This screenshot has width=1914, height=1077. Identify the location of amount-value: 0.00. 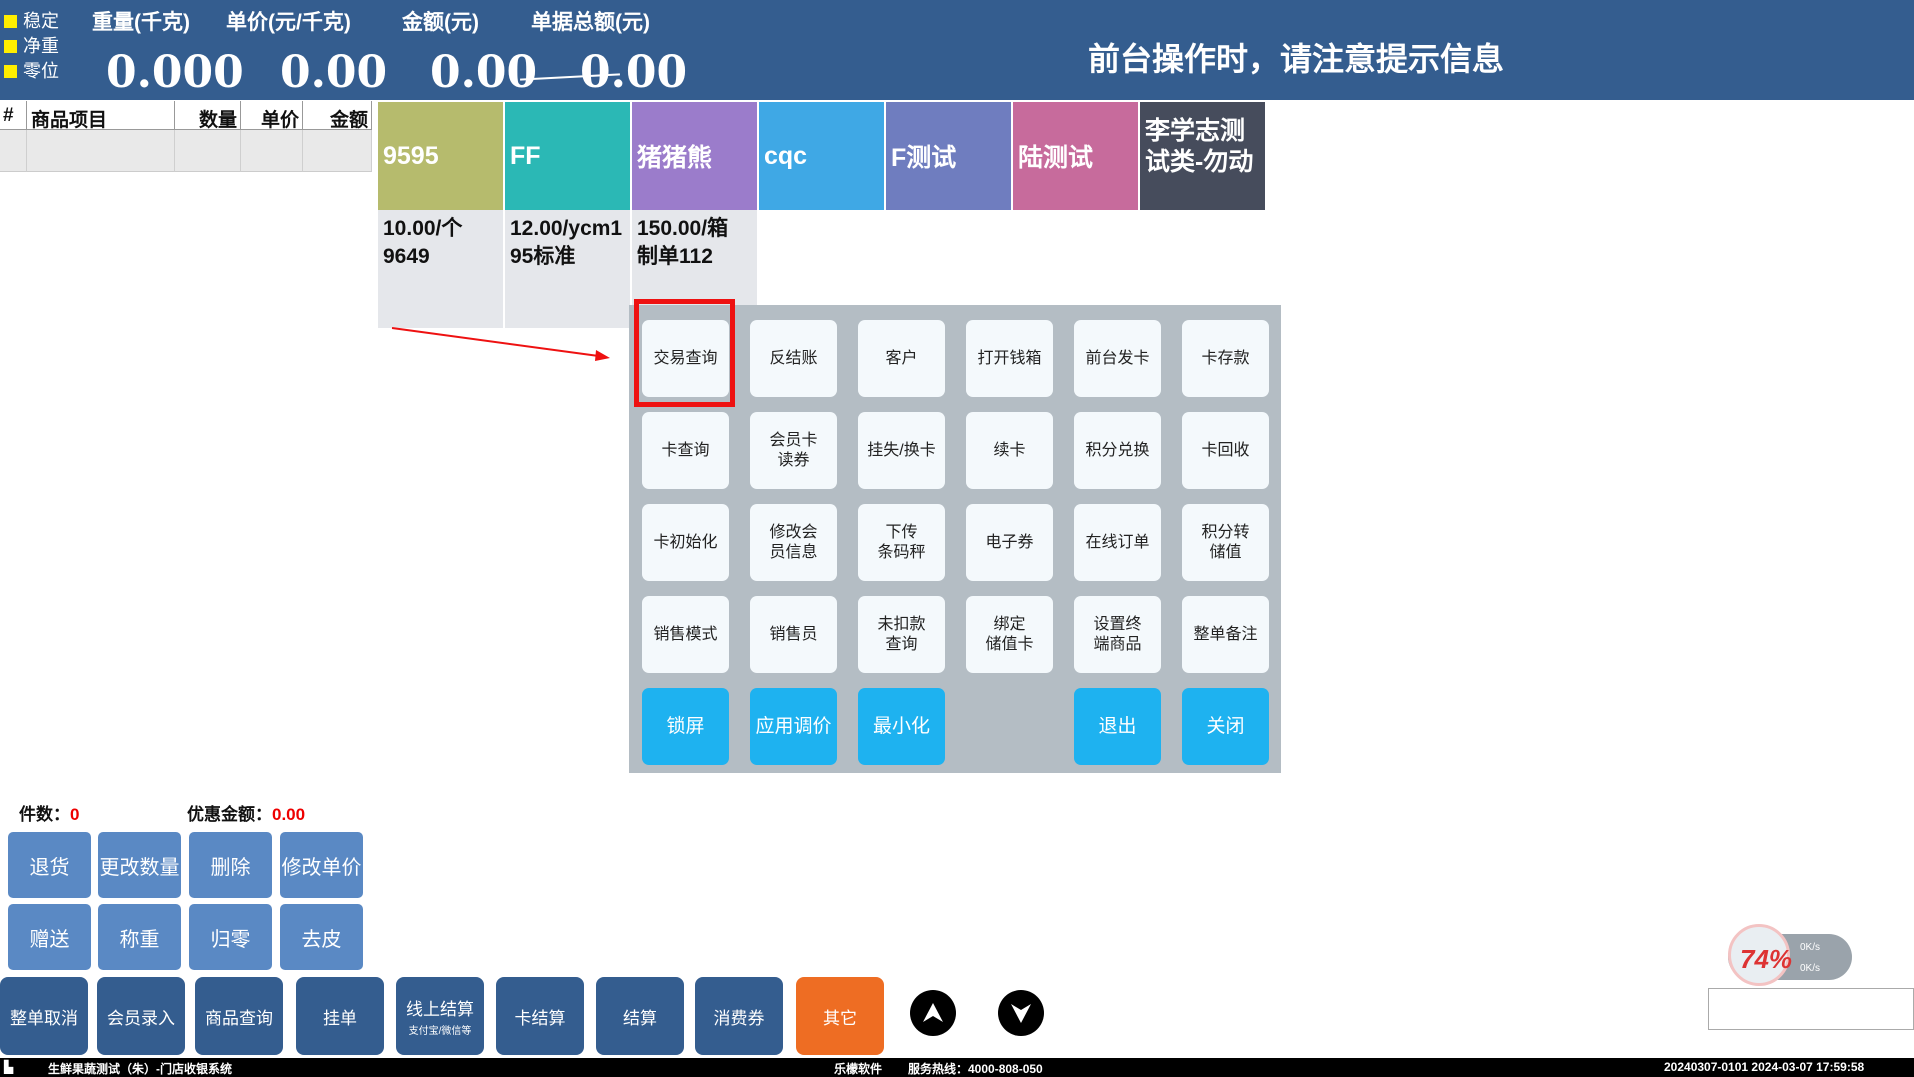
(484, 72).